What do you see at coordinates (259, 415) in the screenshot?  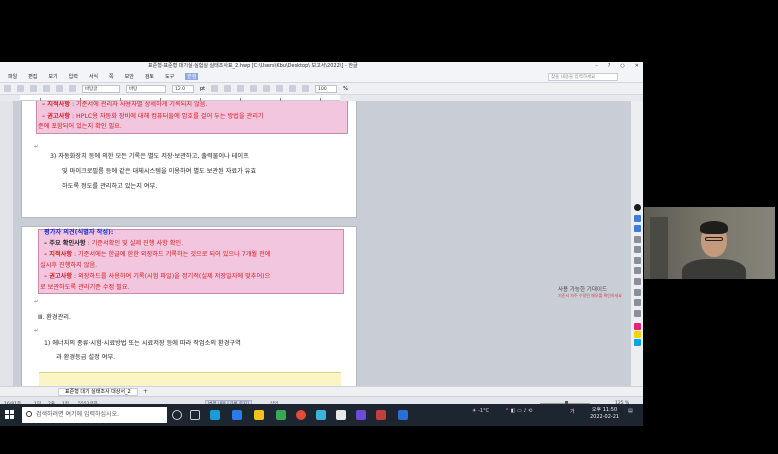 I see `file-explorer-icon` at bounding box center [259, 415].